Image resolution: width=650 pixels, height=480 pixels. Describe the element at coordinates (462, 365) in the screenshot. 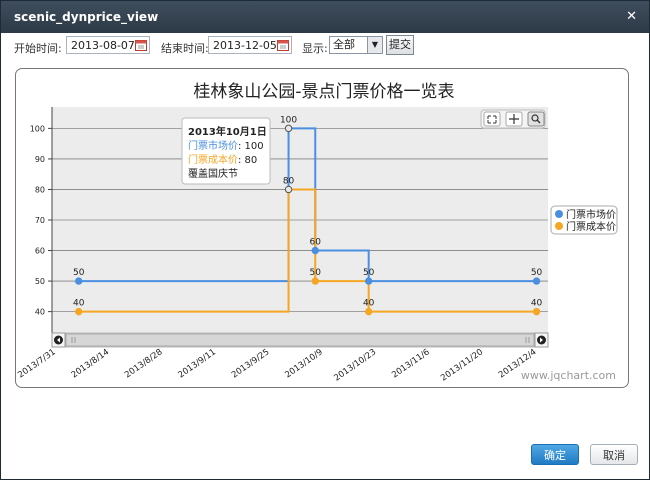

I see `x-tick-label: 2013/11/20` at that location.